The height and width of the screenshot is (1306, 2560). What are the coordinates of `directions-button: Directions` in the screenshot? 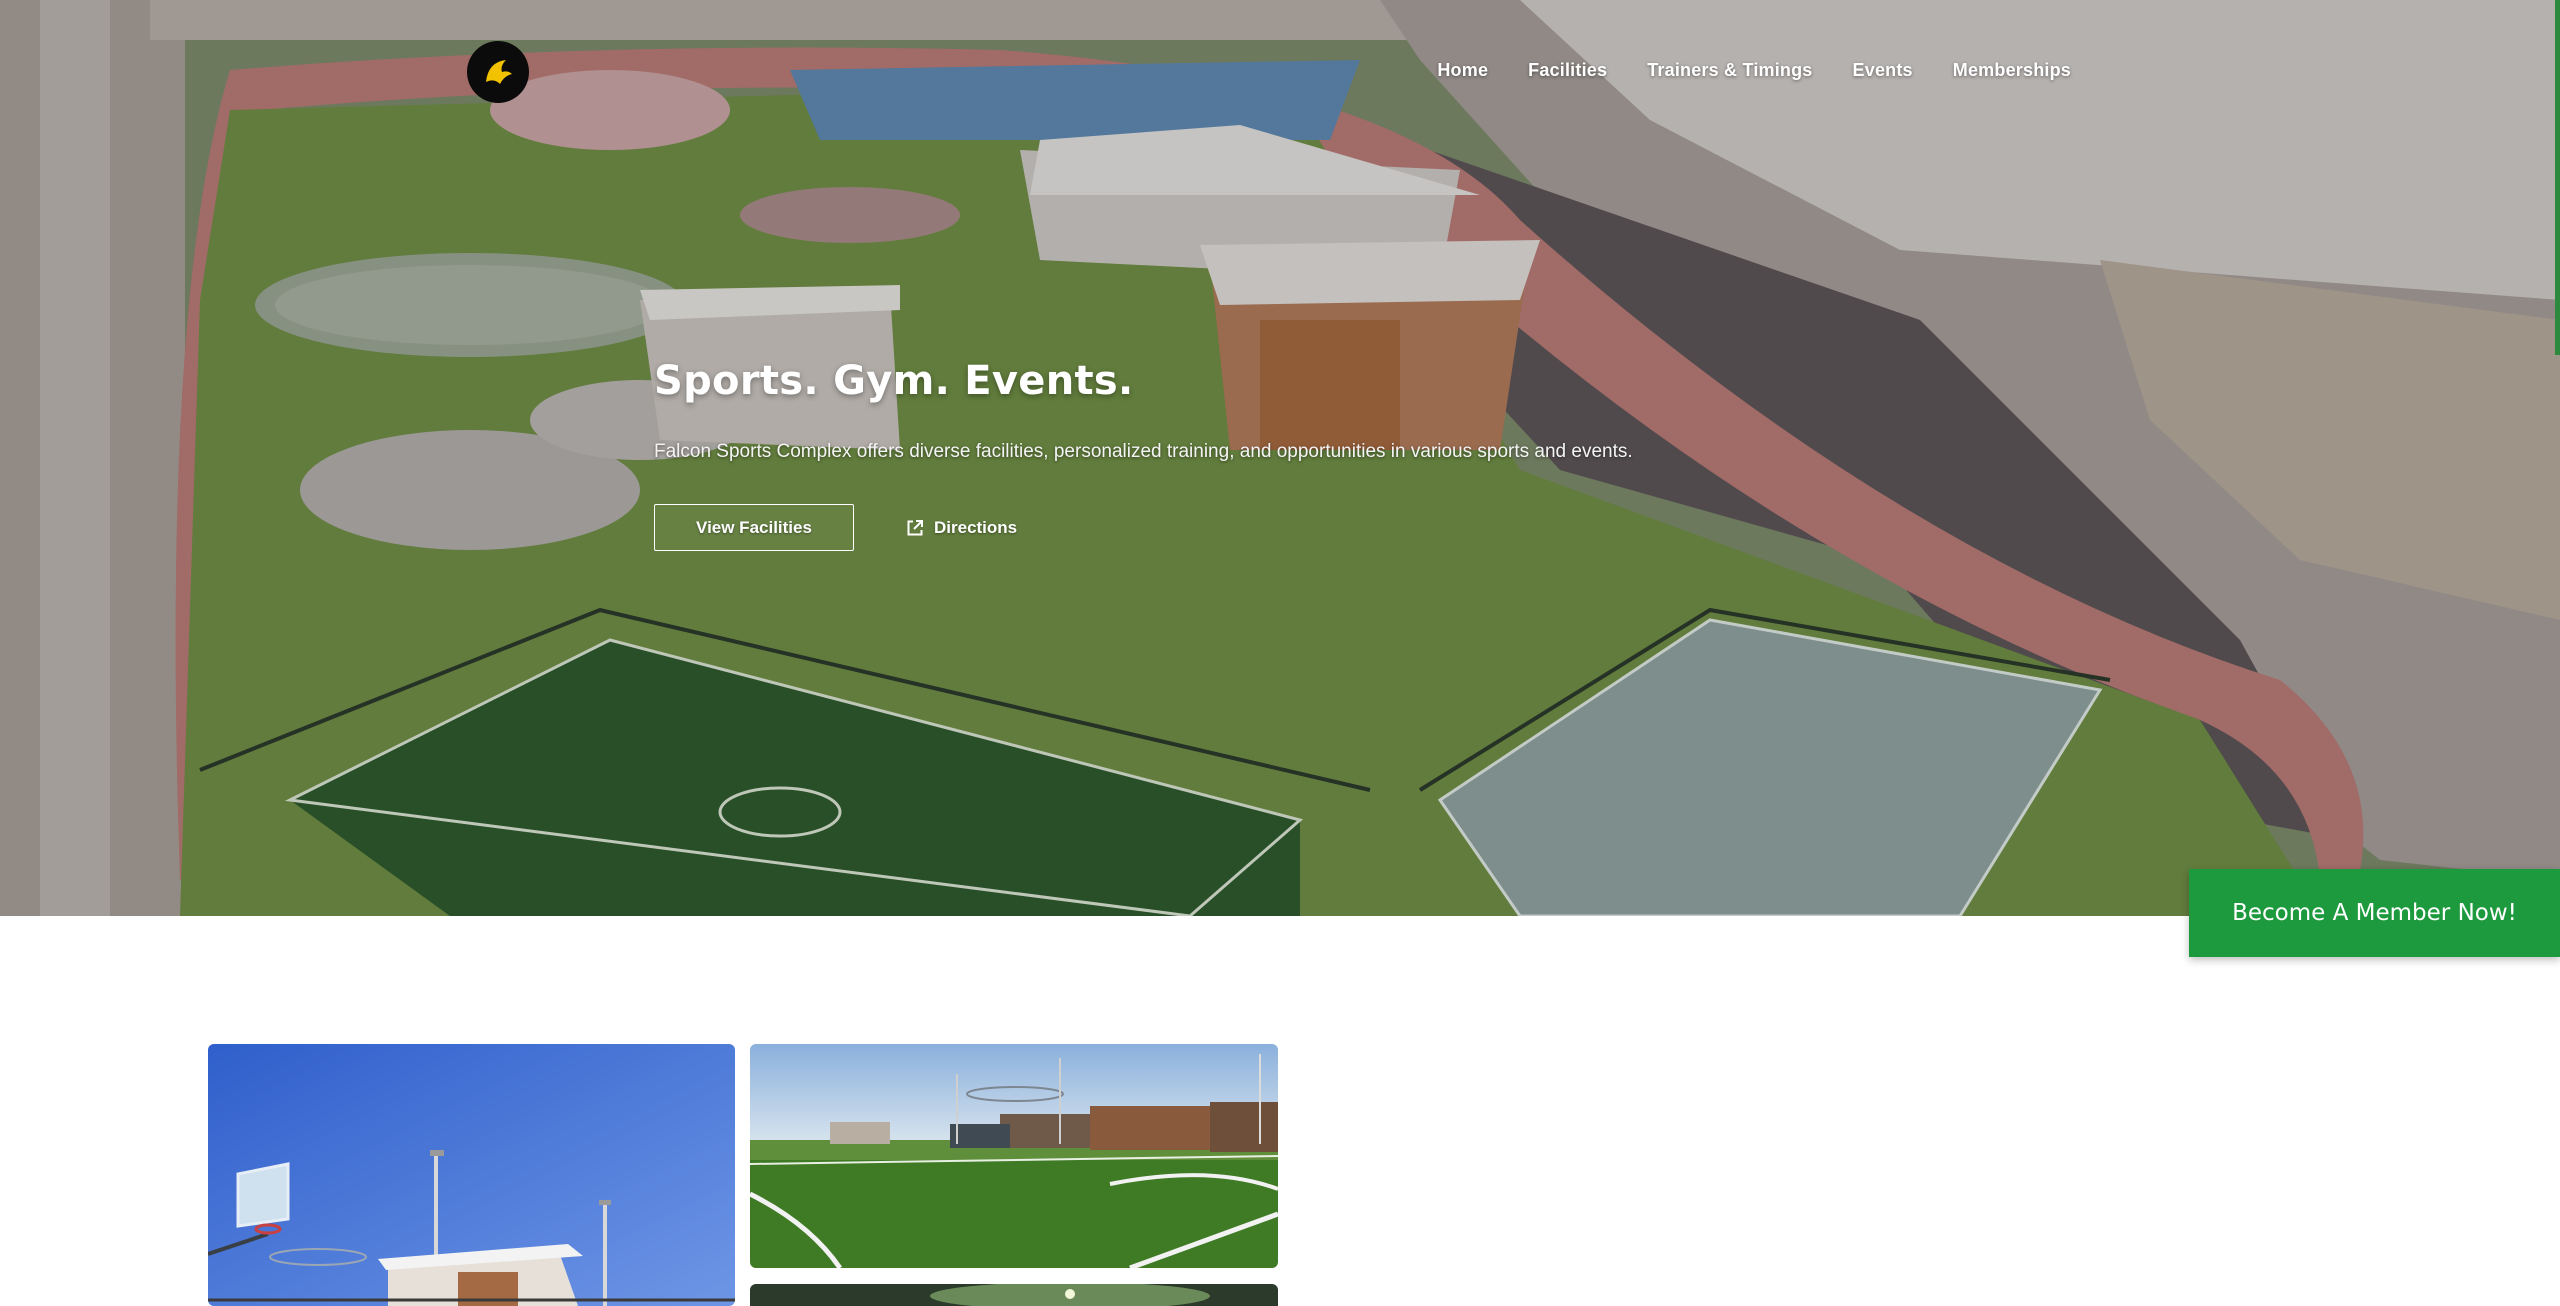 It's located at (961, 527).